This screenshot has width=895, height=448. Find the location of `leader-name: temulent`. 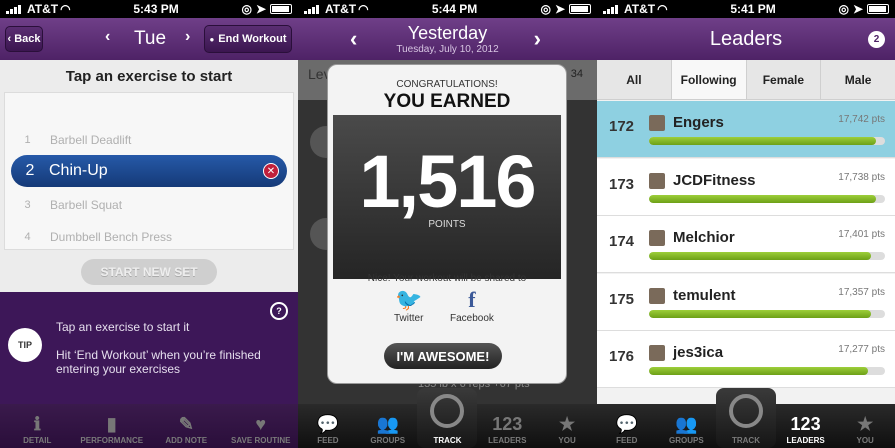

leader-name: temulent is located at coordinates (704, 295).